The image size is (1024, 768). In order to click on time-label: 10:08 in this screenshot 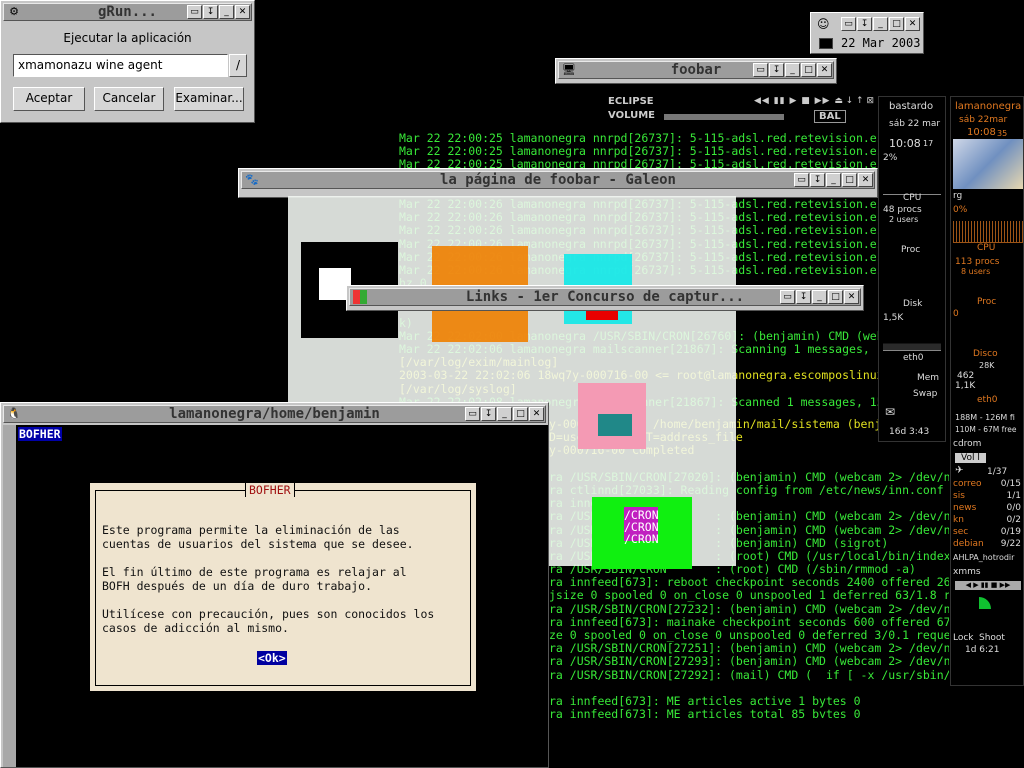, I will do `click(905, 143)`.